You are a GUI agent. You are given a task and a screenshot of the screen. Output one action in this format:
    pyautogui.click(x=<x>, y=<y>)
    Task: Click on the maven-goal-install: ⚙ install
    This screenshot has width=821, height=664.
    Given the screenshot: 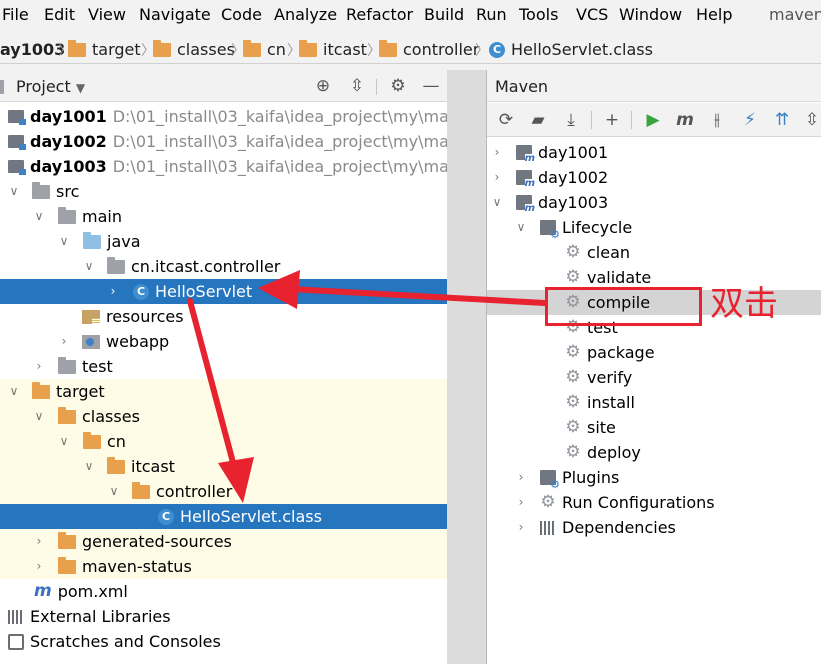 What is the action you would take?
    pyautogui.click(x=654, y=402)
    